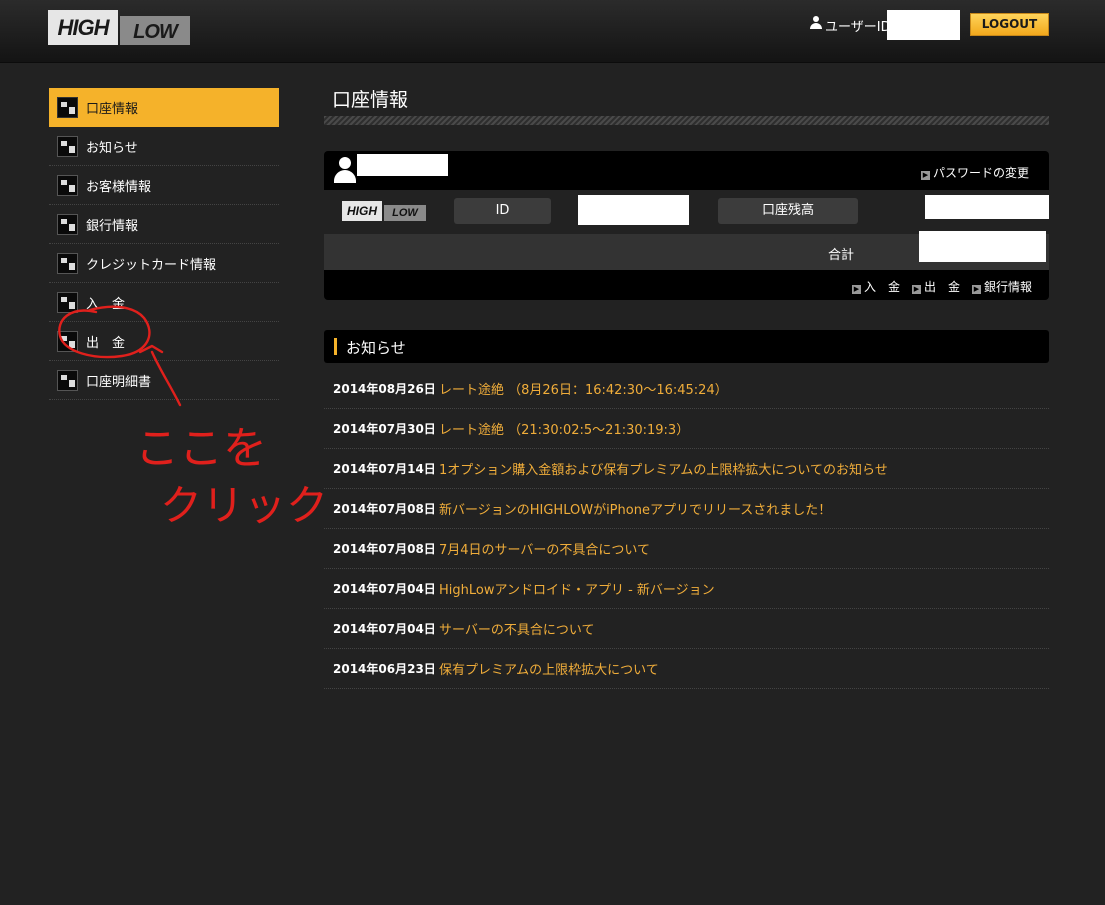 Image resolution: width=1105 pixels, height=905 pixels. I want to click on list-item: 2014年06月23日 保有プレミアムの上限枠拡大について, so click(686, 669).